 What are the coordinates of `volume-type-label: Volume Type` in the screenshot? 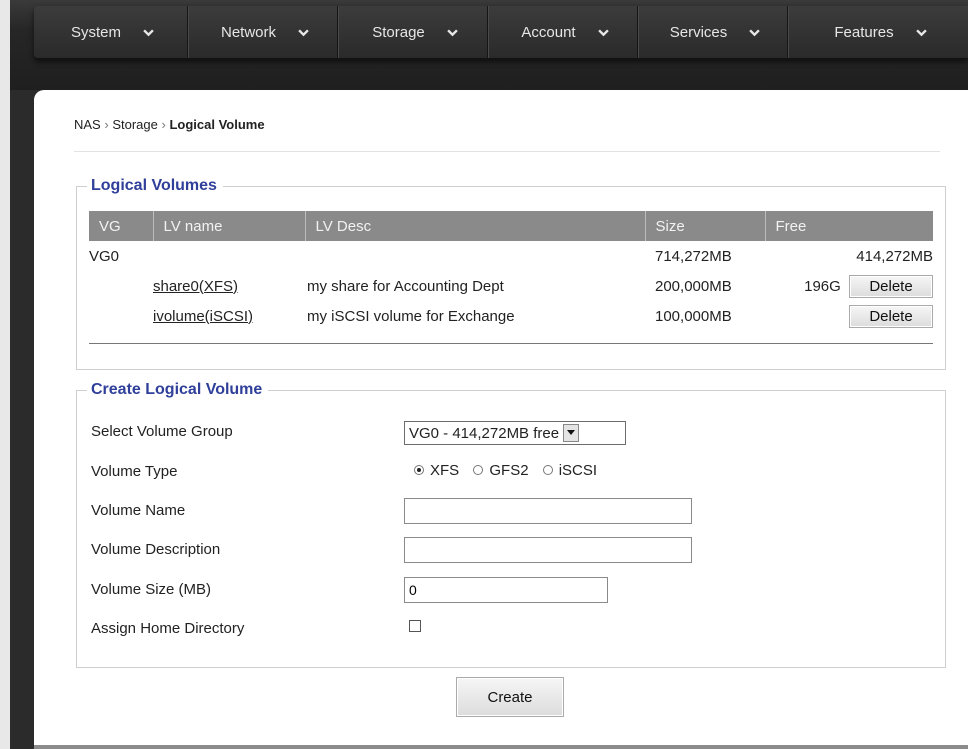 It's located at (134, 471).